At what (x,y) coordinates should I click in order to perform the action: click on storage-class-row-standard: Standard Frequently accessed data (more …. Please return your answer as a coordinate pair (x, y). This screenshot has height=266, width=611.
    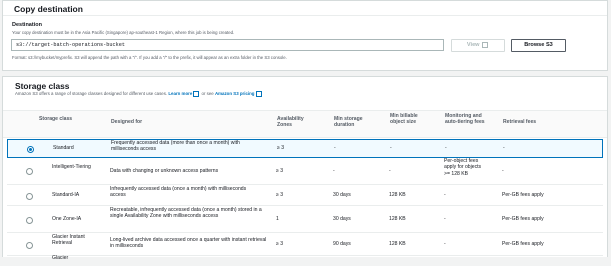
    Looking at the image, I should click on (305, 148).